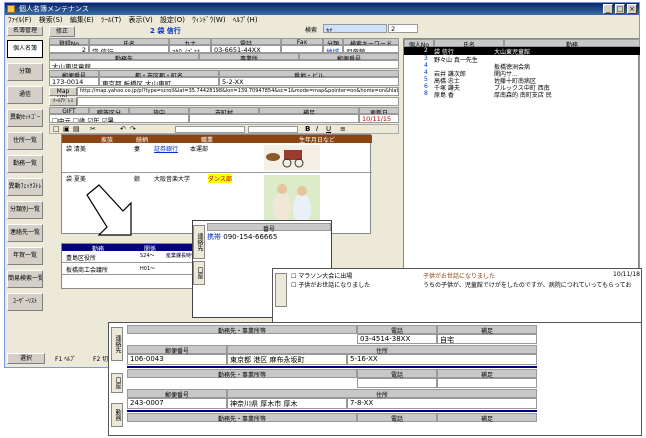  Describe the element at coordinates (25, 164) in the screenshot. I see `sidebar-item-work-list: 勤務一覧` at that location.